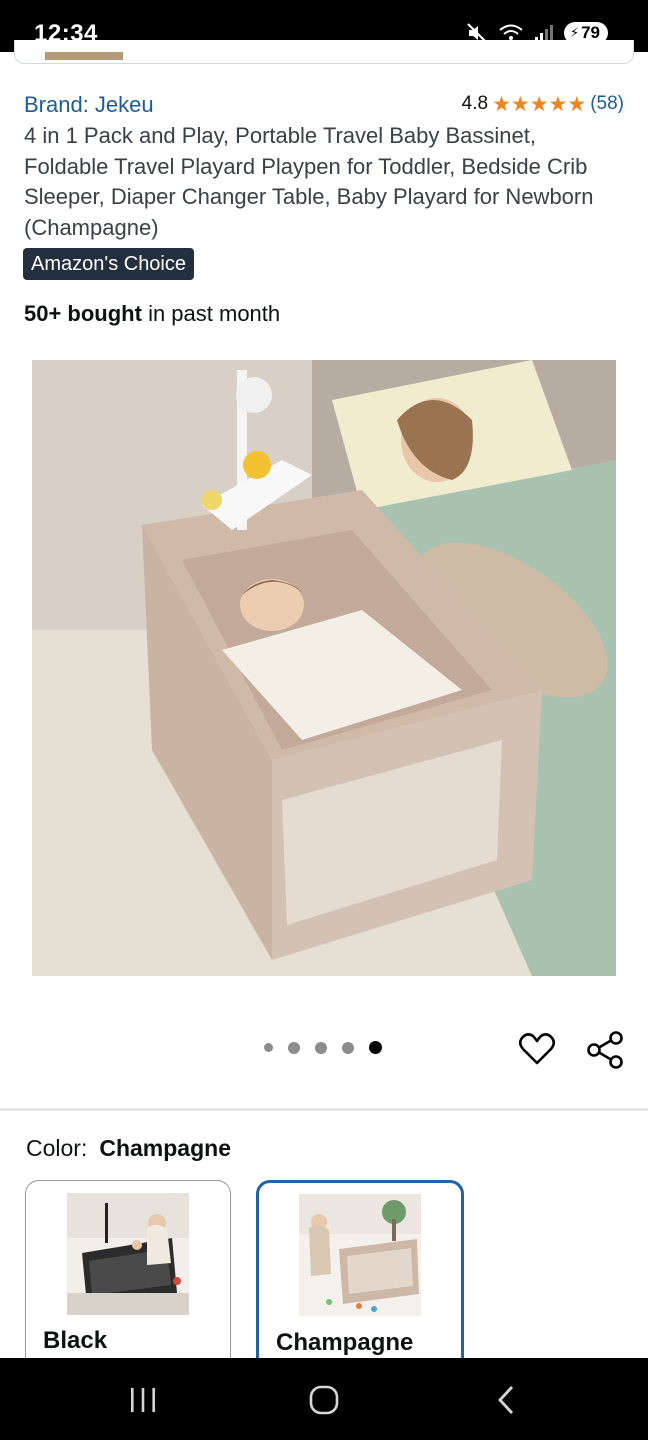  Describe the element at coordinates (607, 103) in the screenshot. I see `rating-count: (58)` at that location.